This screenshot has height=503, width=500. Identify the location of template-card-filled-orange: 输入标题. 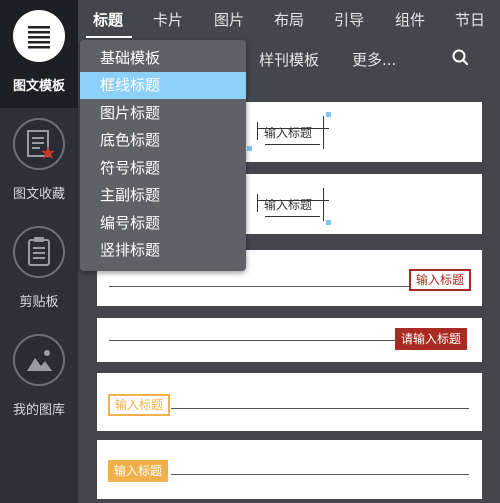
(289, 469).